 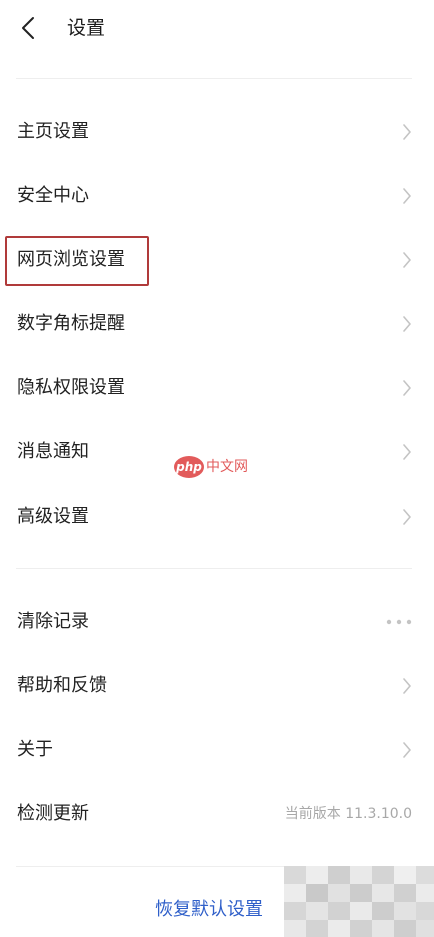 What do you see at coordinates (217, 517) in the screenshot?
I see `settings-item-advanced: 高级设置` at bounding box center [217, 517].